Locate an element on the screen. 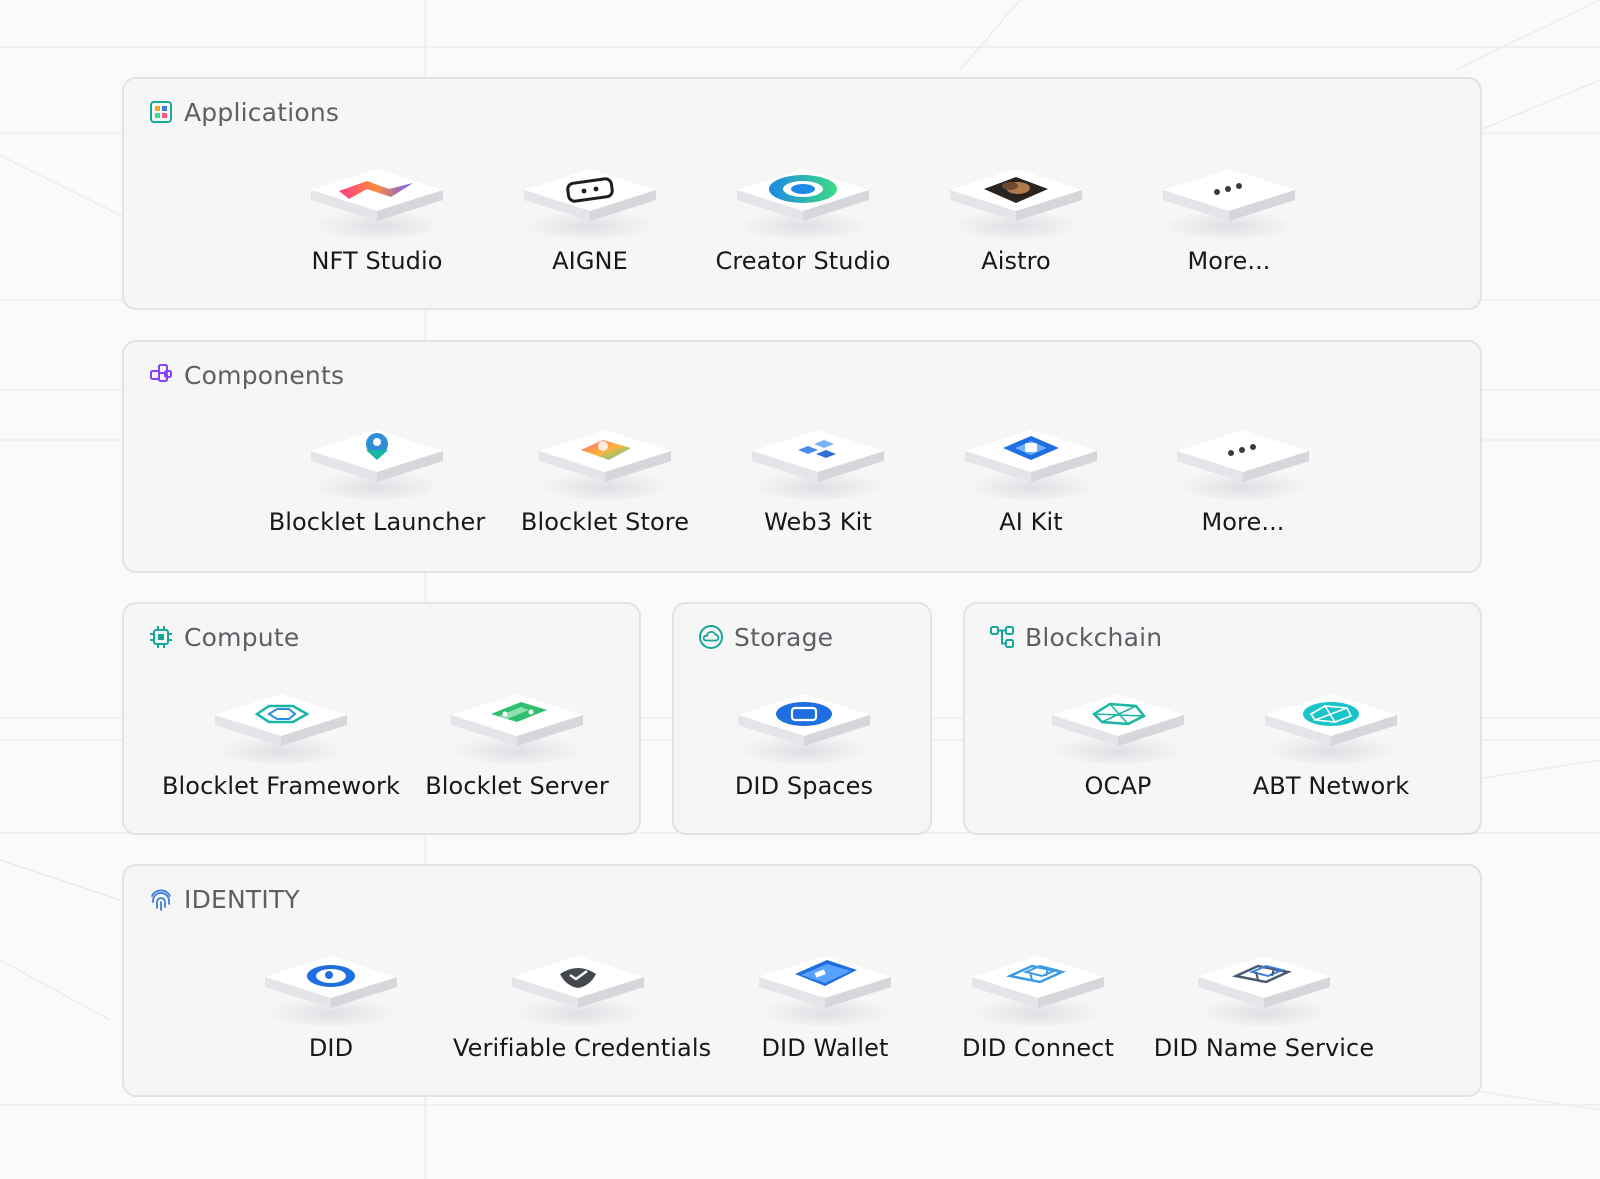  blockchain-title: Blockchain is located at coordinates (1094, 637).